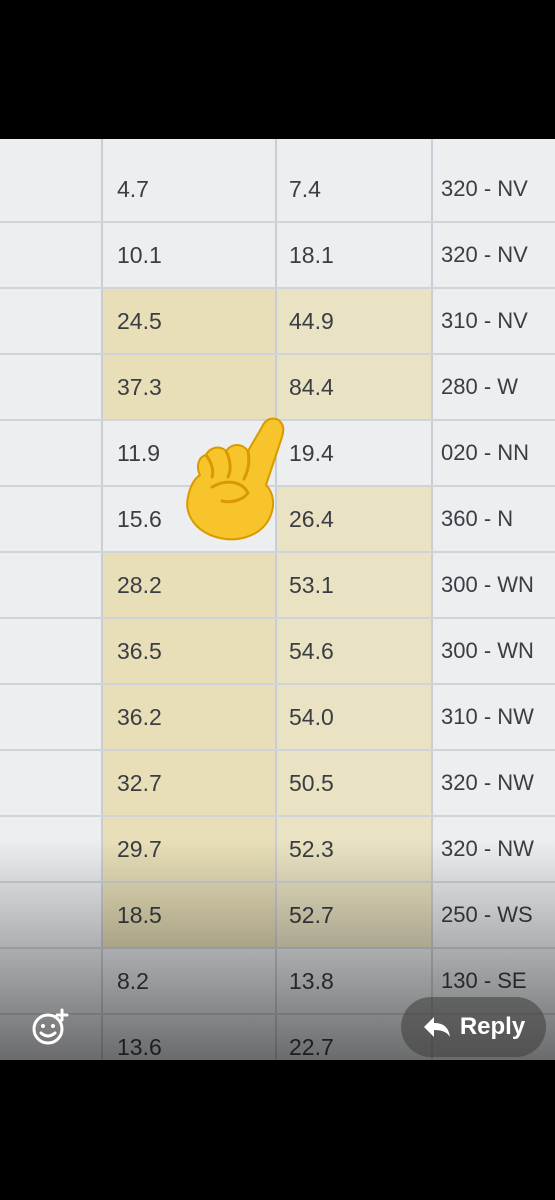 This screenshot has width=555, height=1200. I want to click on pointing-up-hand-icon, so click(235, 479).